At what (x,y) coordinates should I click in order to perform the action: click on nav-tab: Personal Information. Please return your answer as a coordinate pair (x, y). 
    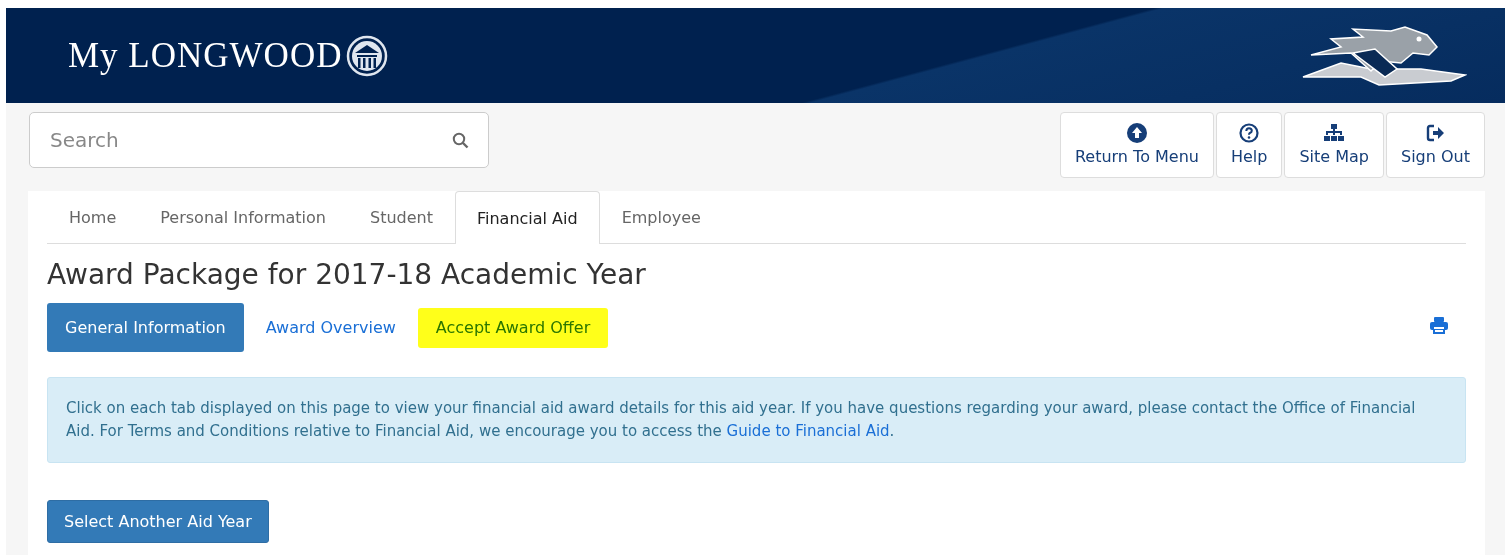
    Looking at the image, I should click on (243, 217).